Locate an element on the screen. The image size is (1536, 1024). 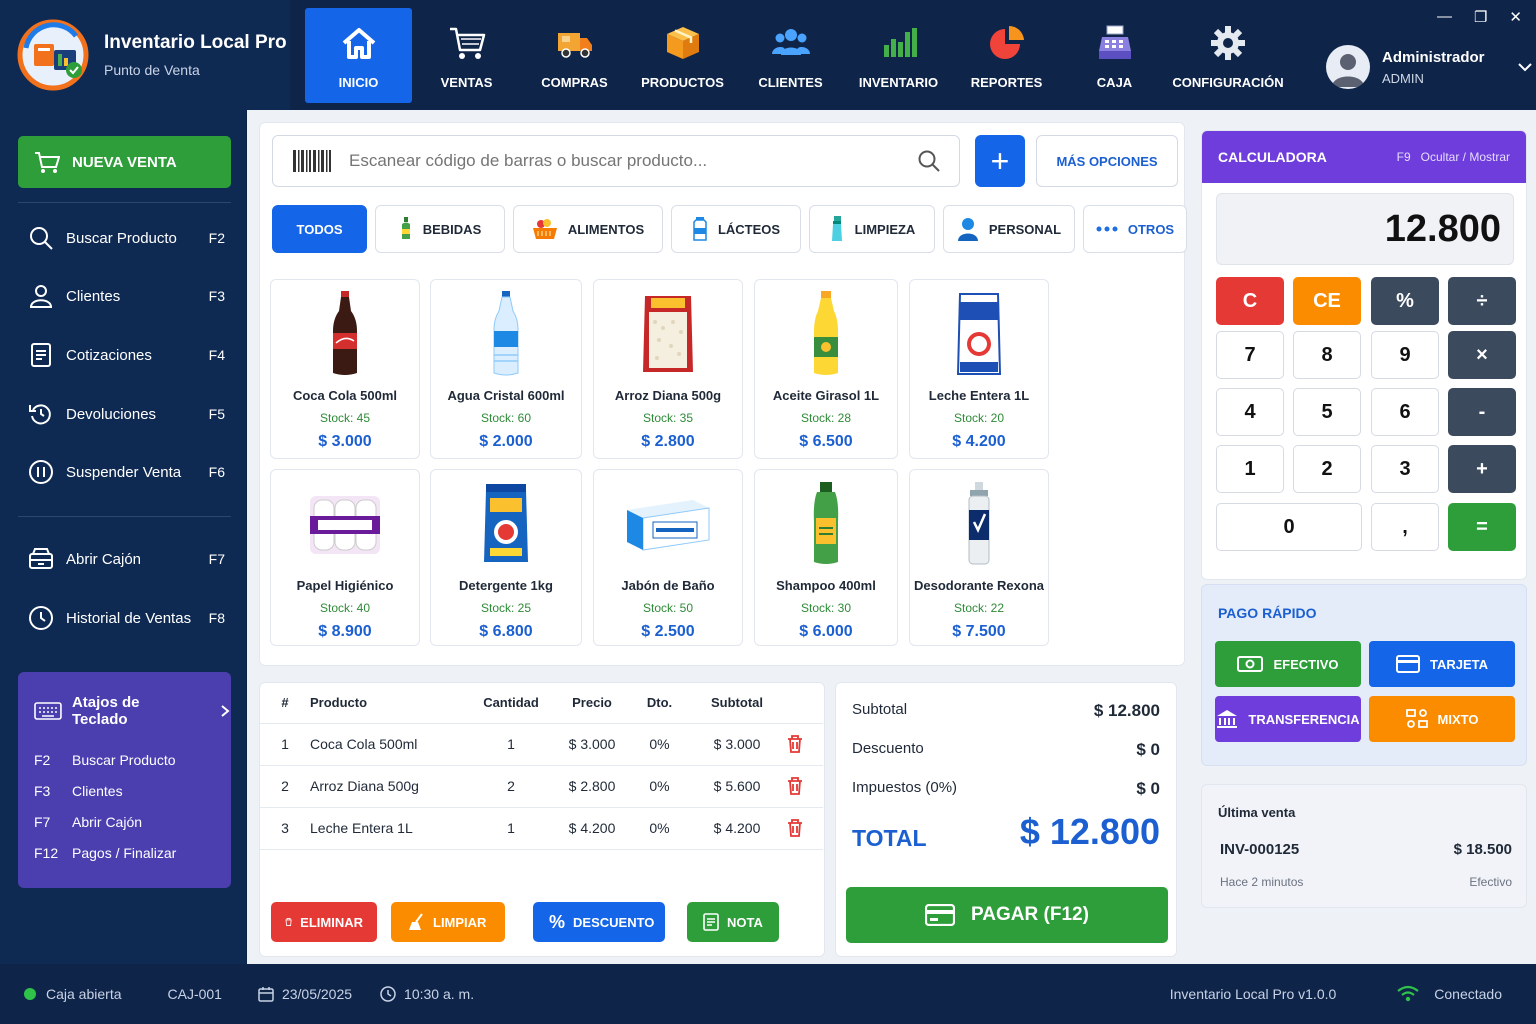
calc-key-0: 0 is located at coordinates (1289, 527).